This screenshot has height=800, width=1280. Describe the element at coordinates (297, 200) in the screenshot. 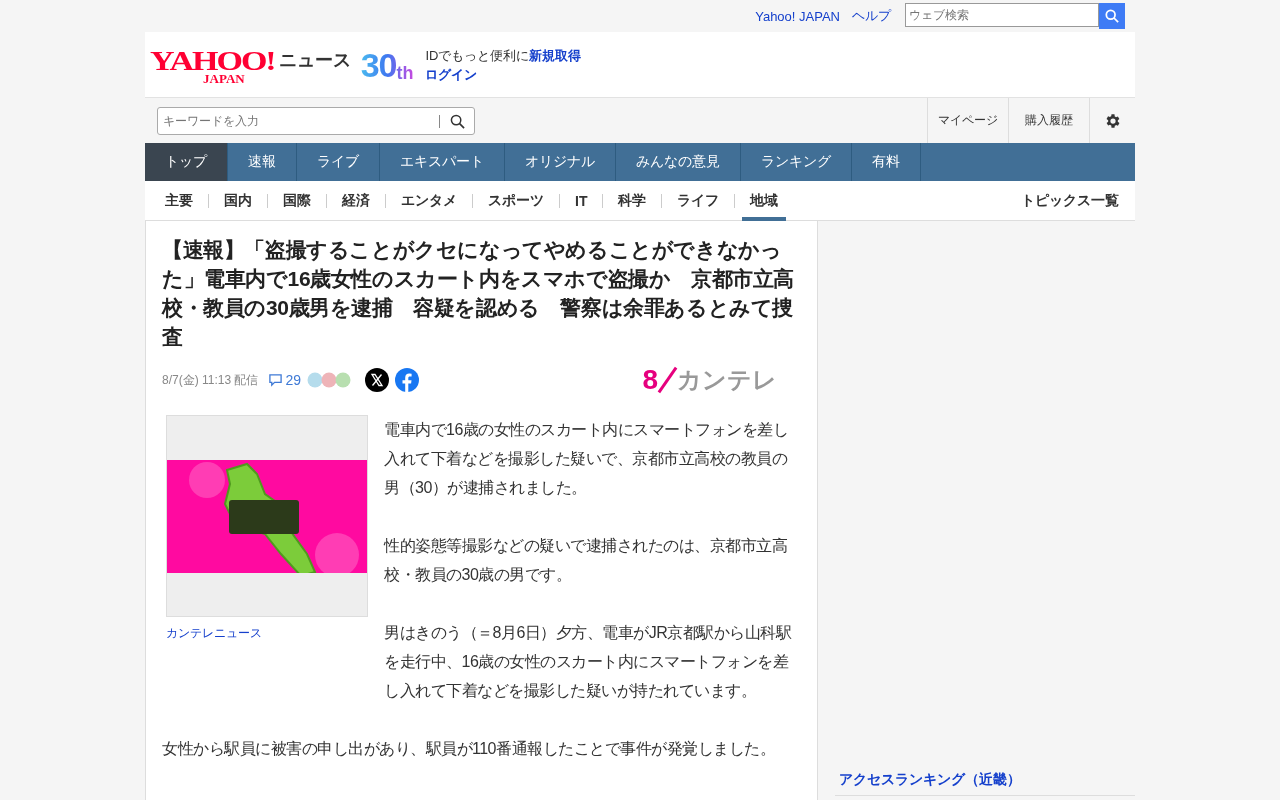

I see `category-tab: 国際` at that location.